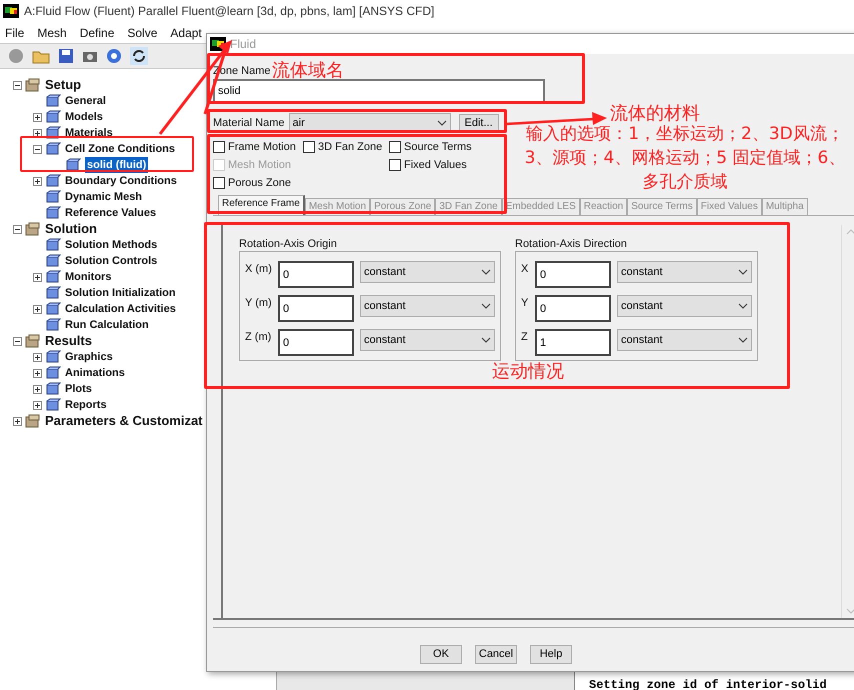  I want to click on checkbox-label: 3D Fan Zone, so click(350, 147).